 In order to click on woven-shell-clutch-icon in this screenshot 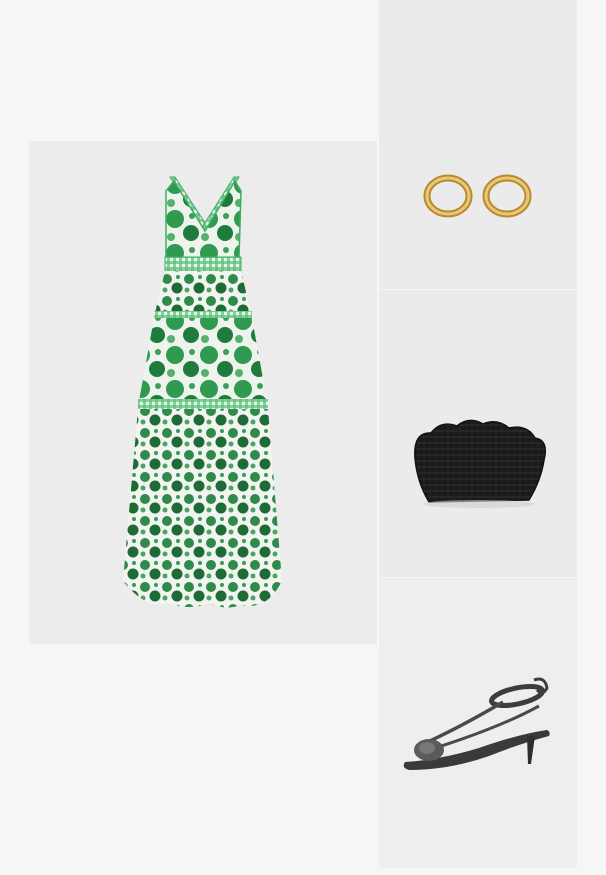, I will do `click(480, 463)`.